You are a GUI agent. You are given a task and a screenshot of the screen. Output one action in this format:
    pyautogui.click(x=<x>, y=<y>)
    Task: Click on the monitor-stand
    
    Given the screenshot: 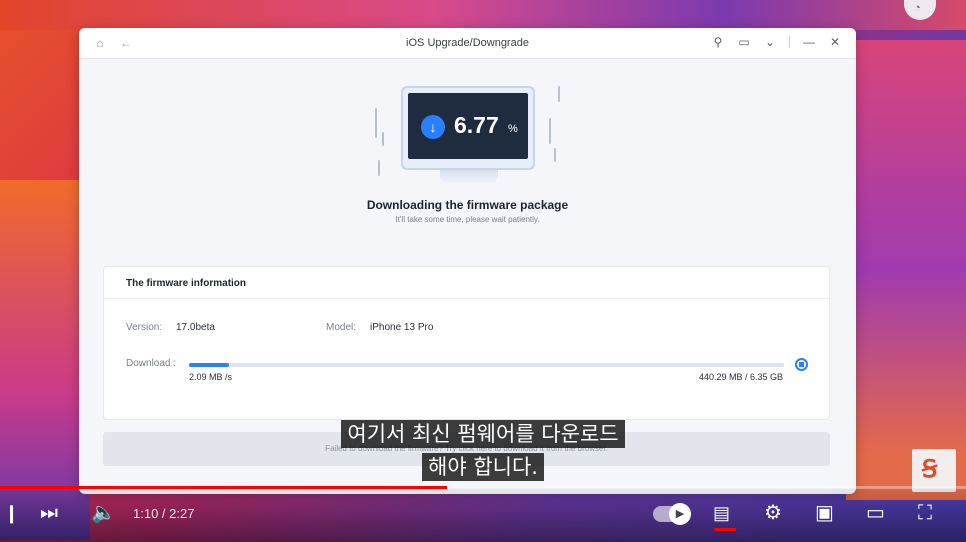 What is the action you would take?
    pyautogui.click(x=469, y=176)
    